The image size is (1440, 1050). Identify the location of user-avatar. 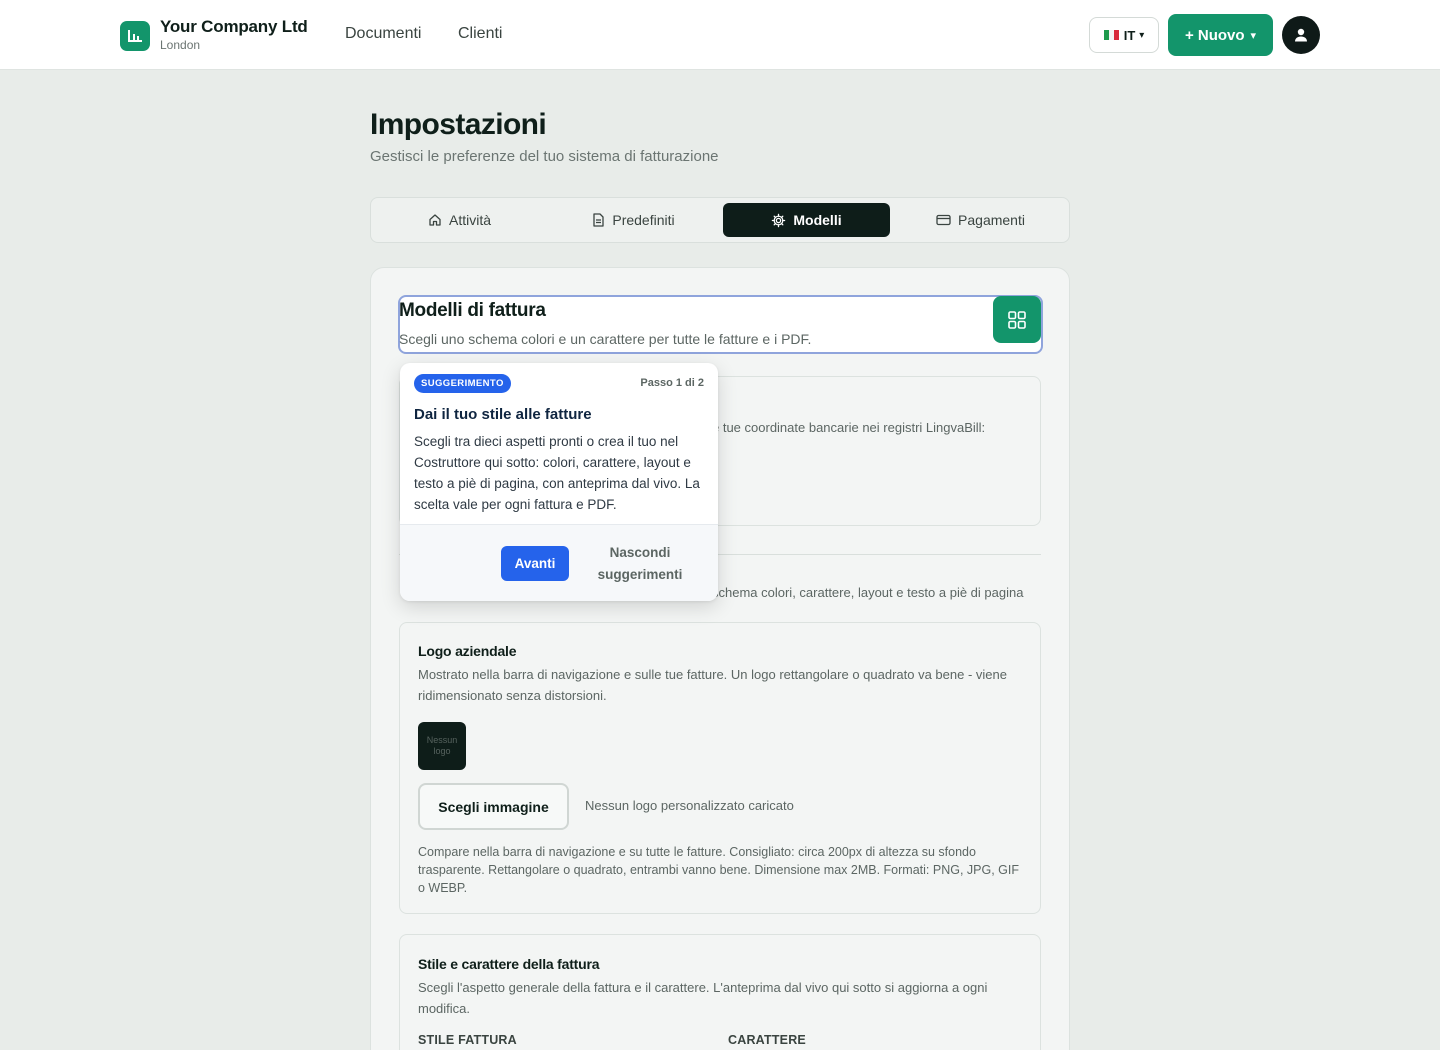
(1301, 35).